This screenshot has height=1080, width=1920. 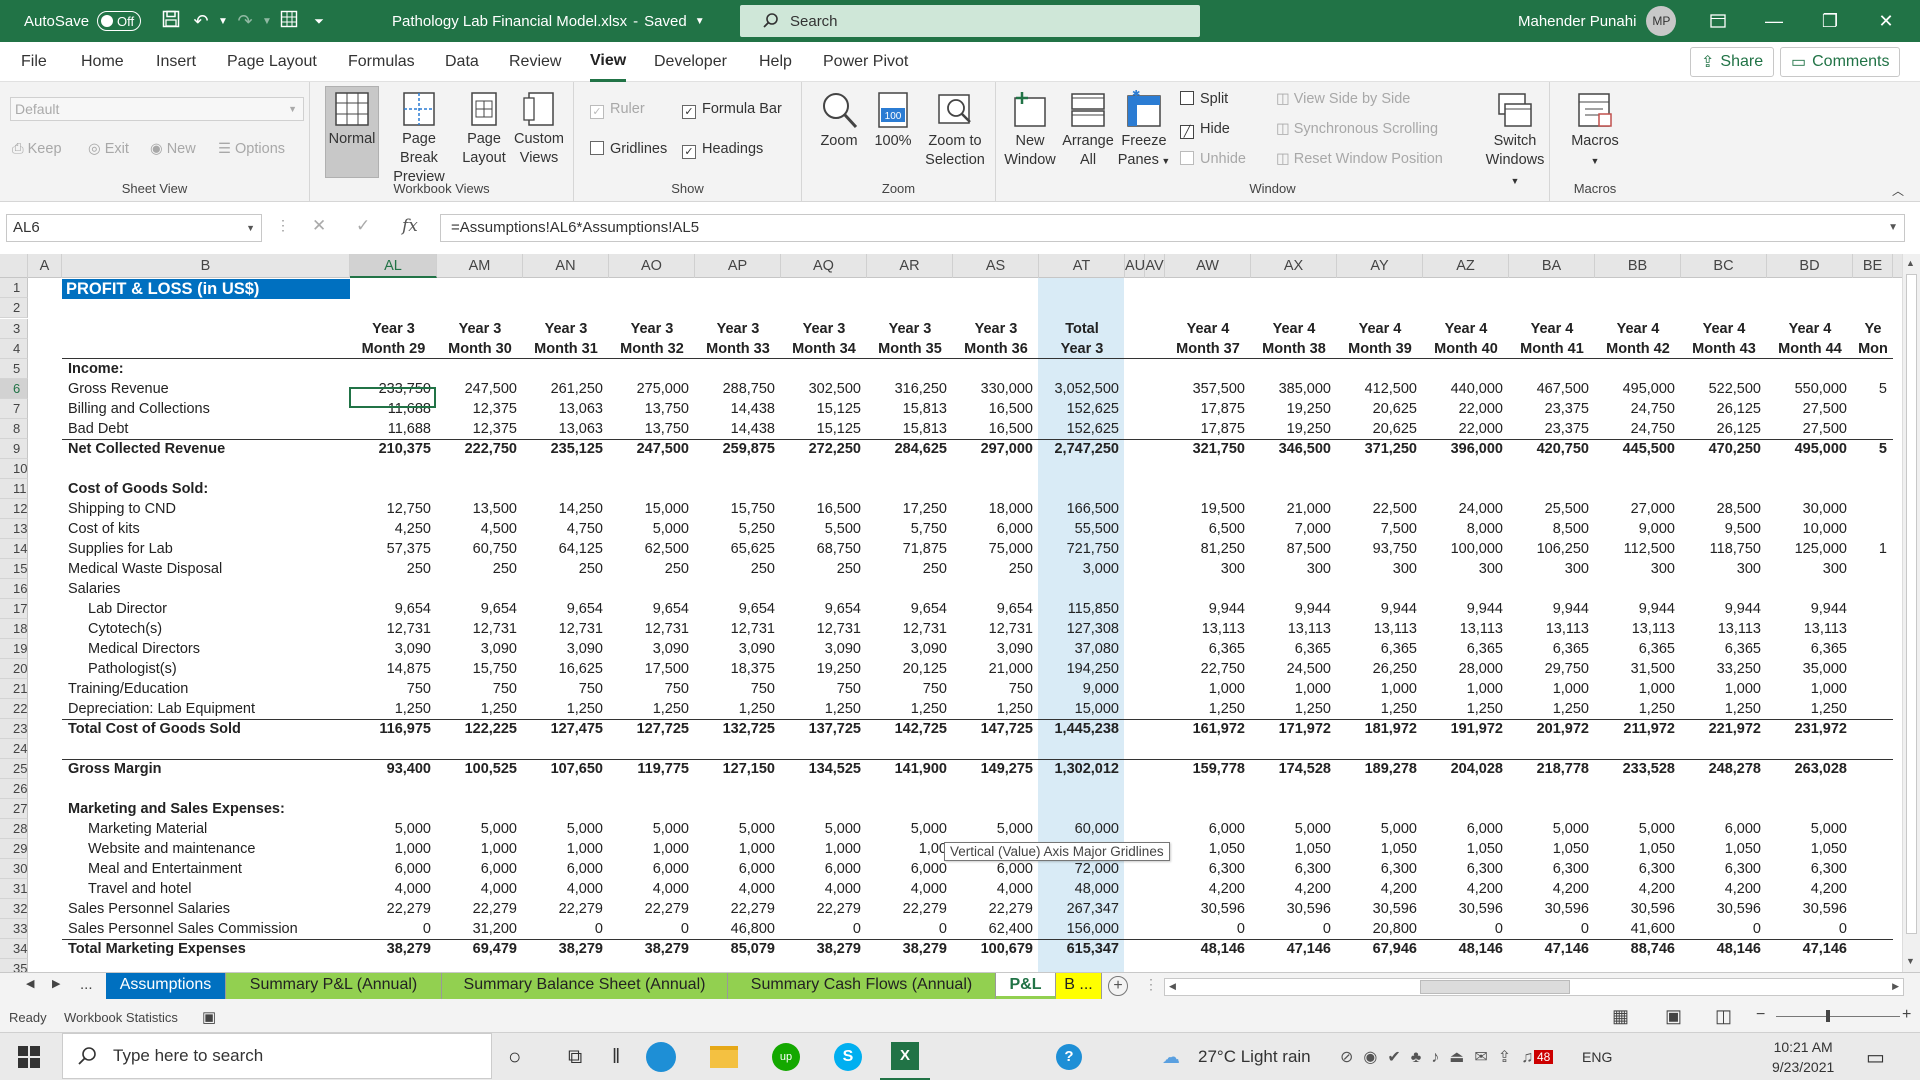 I want to click on table-cell: 4,000, so click(x=652, y=889).